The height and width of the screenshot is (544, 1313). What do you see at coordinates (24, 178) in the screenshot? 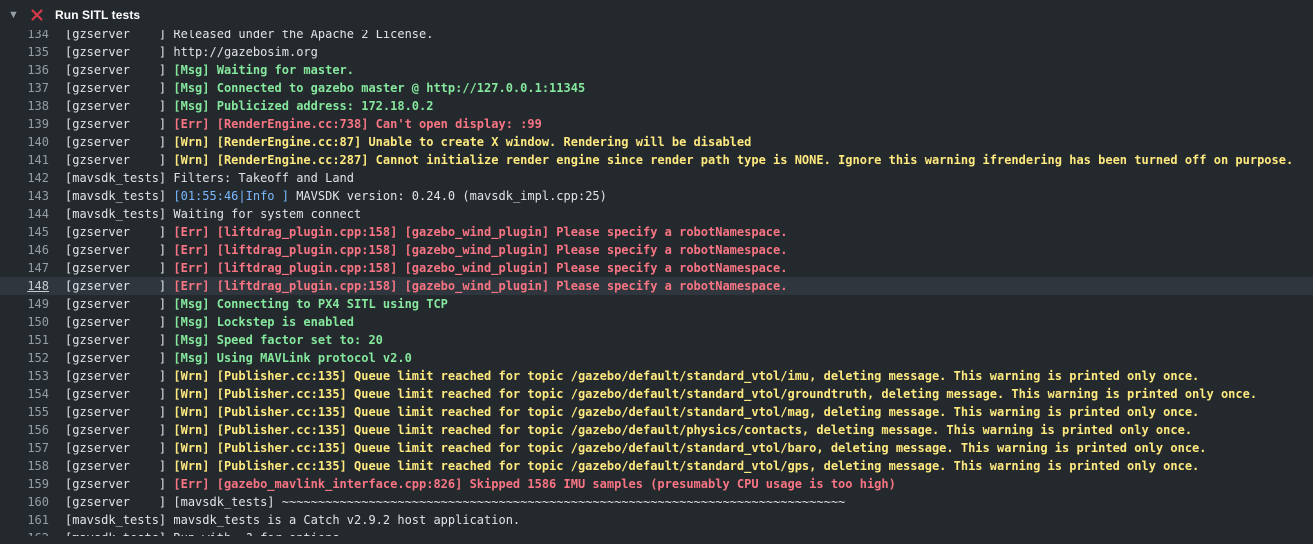
I see `line-number-link: 142` at bounding box center [24, 178].